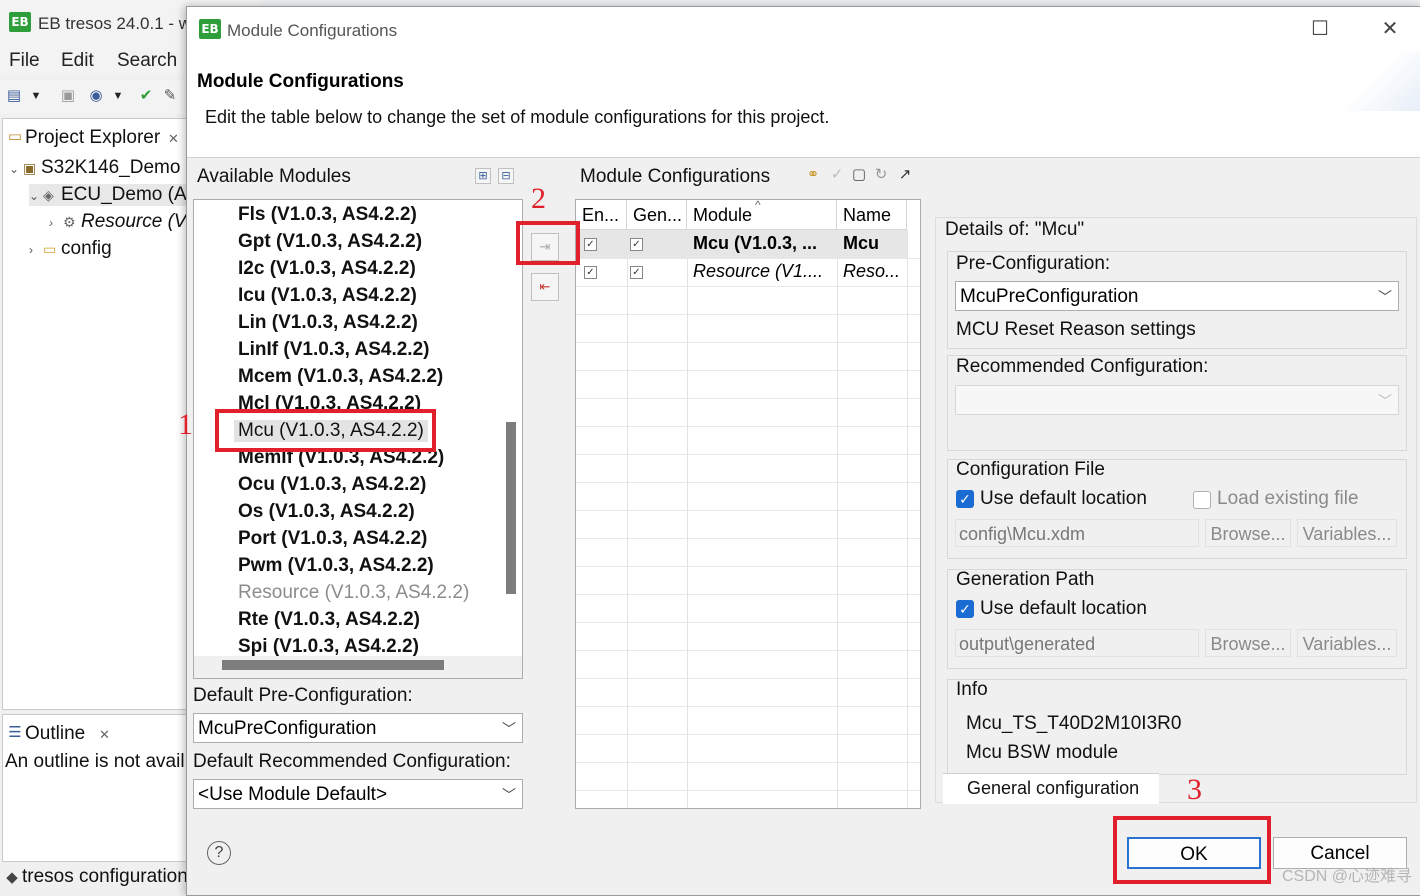  Describe the element at coordinates (813, 175) in the screenshot. I see `link-icon: ⚭` at that location.